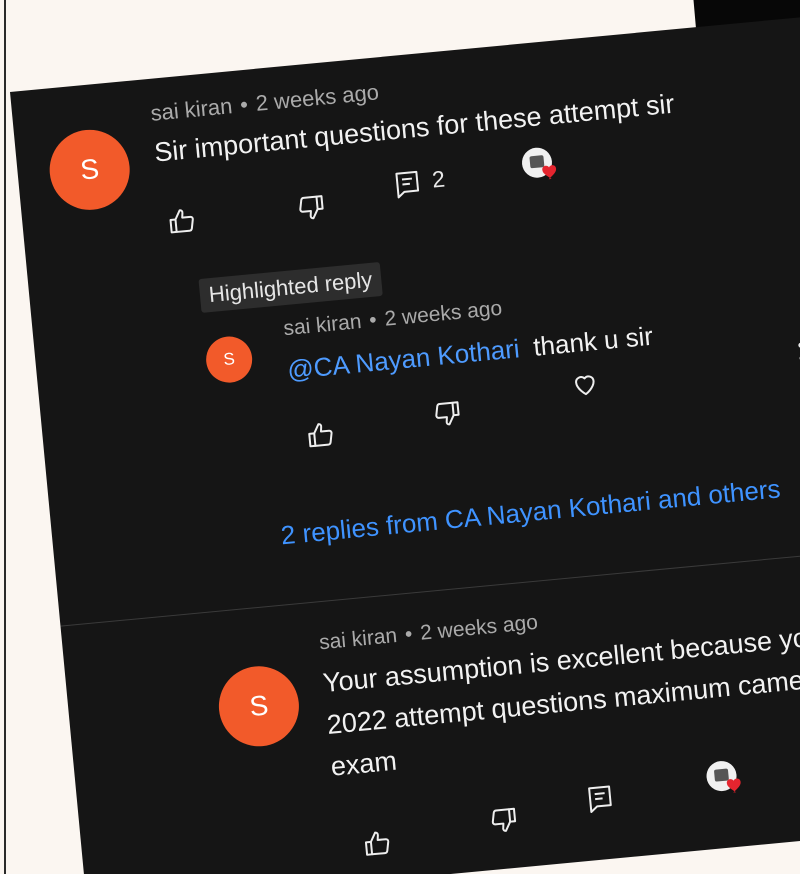 Image resolution: width=800 pixels, height=874 pixels. What do you see at coordinates (229, 359) in the screenshot?
I see `reply-avatar: S` at bounding box center [229, 359].